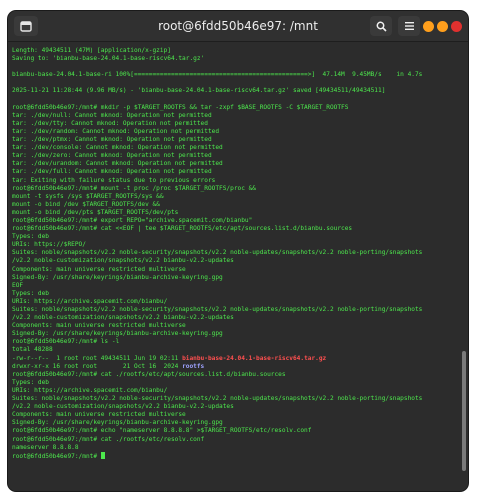  Describe the element at coordinates (66, 342) in the screenshot. I see `terminal-line: root@6fdd50b46e97:/mnt# ls -l` at that location.